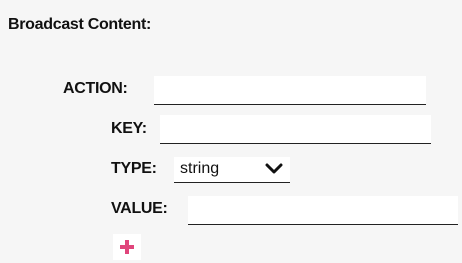  Describe the element at coordinates (95, 88) in the screenshot. I see `action-label: ACTION:` at that location.